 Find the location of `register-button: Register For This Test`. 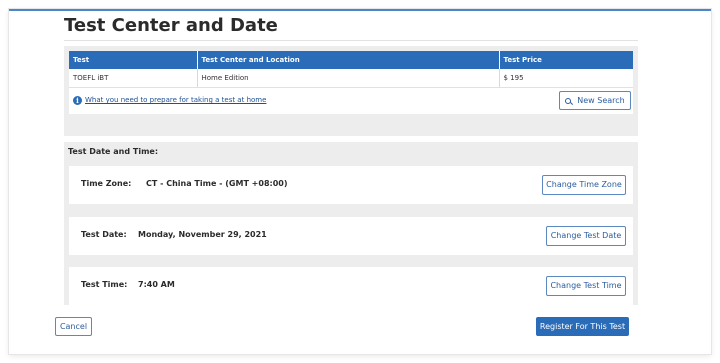

register-button: Register For This Test is located at coordinates (582, 326).